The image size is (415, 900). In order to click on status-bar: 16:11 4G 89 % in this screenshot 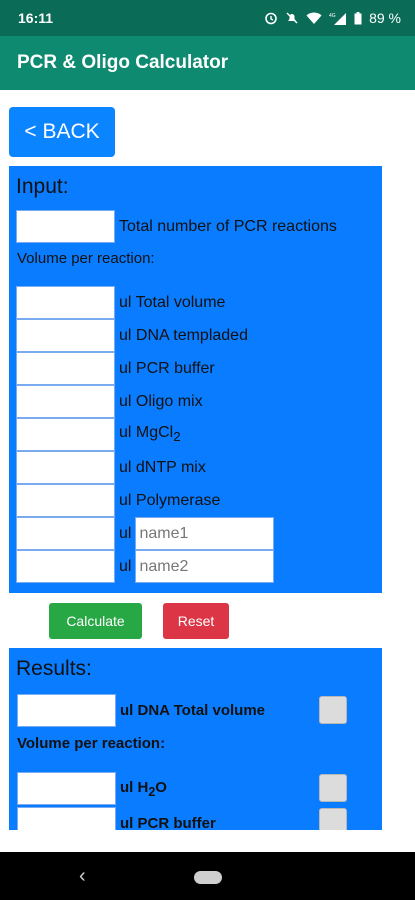, I will do `click(207, 18)`.